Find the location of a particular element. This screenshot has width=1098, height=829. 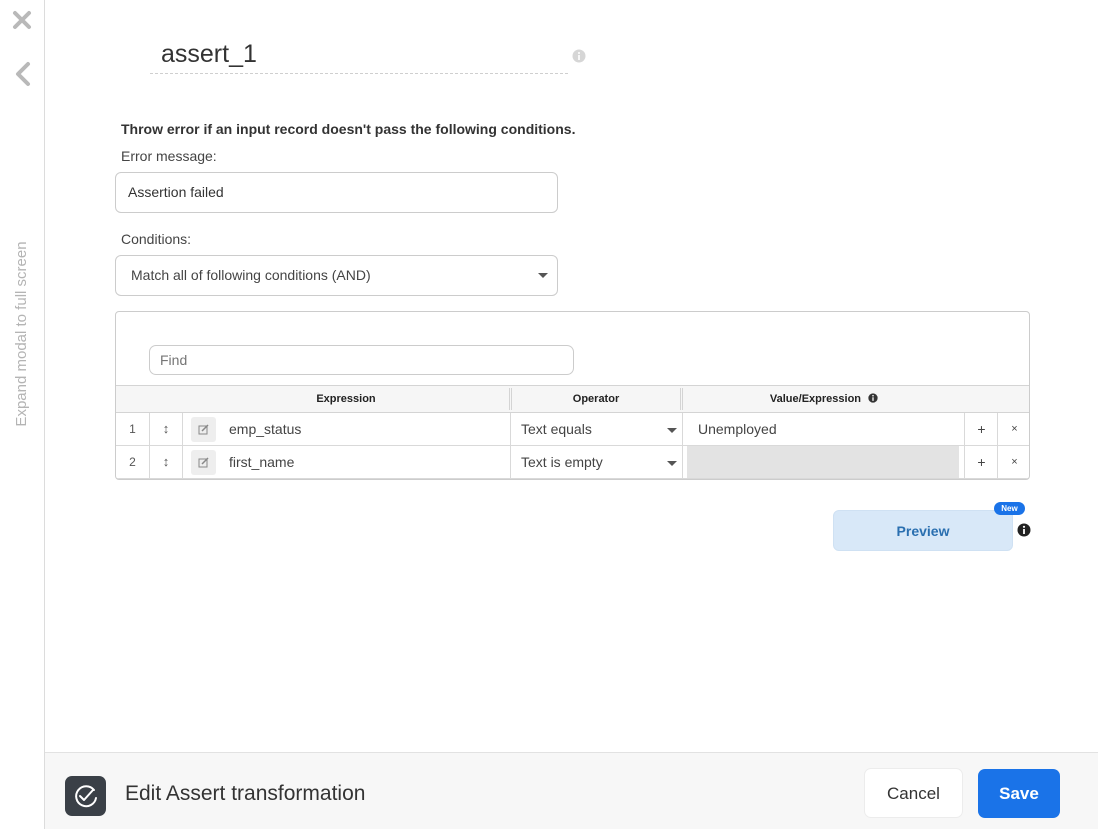

value-cell-disabled is located at coordinates (823, 462).